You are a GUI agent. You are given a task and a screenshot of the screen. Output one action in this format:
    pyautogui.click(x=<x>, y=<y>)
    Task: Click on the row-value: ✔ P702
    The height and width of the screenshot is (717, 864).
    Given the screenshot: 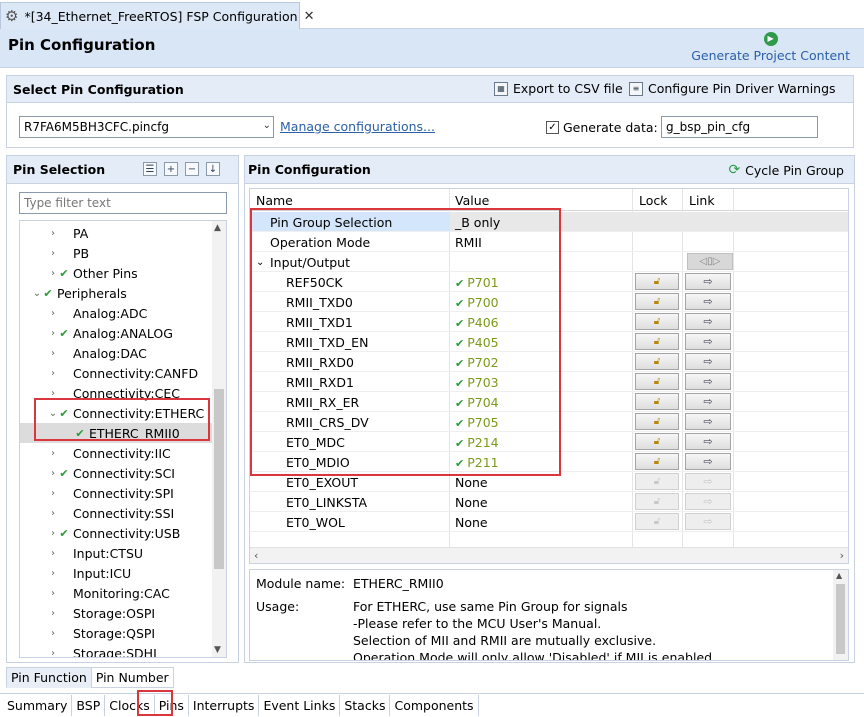 What is the action you would take?
    pyautogui.click(x=477, y=362)
    